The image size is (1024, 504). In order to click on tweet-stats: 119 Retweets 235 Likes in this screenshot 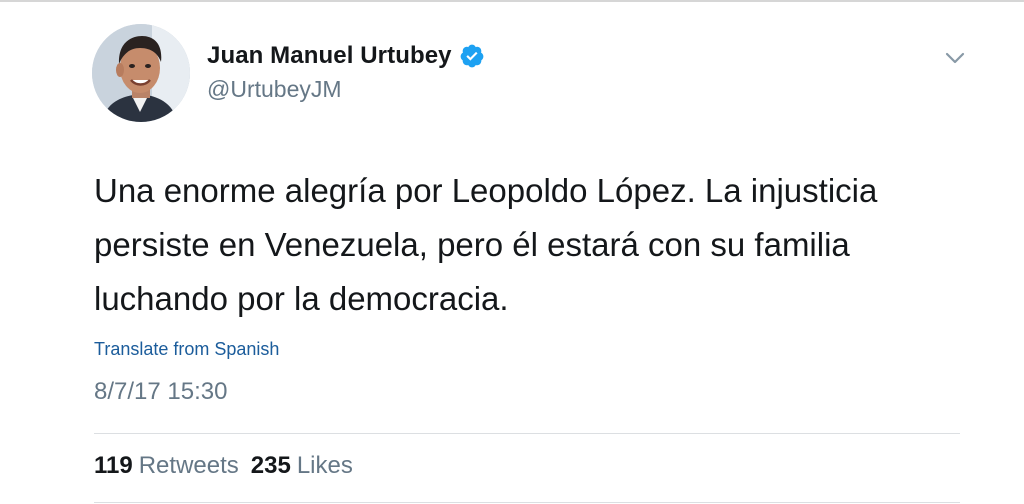, I will do `click(223, 466)`.